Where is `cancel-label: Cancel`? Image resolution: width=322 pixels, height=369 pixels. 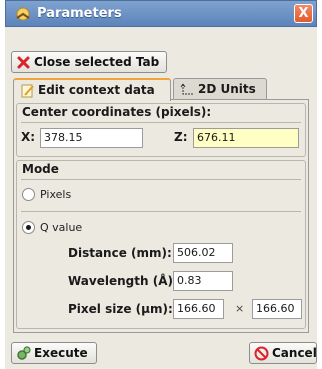
cancel-label: Cancel is located at coordinates (294, 353).